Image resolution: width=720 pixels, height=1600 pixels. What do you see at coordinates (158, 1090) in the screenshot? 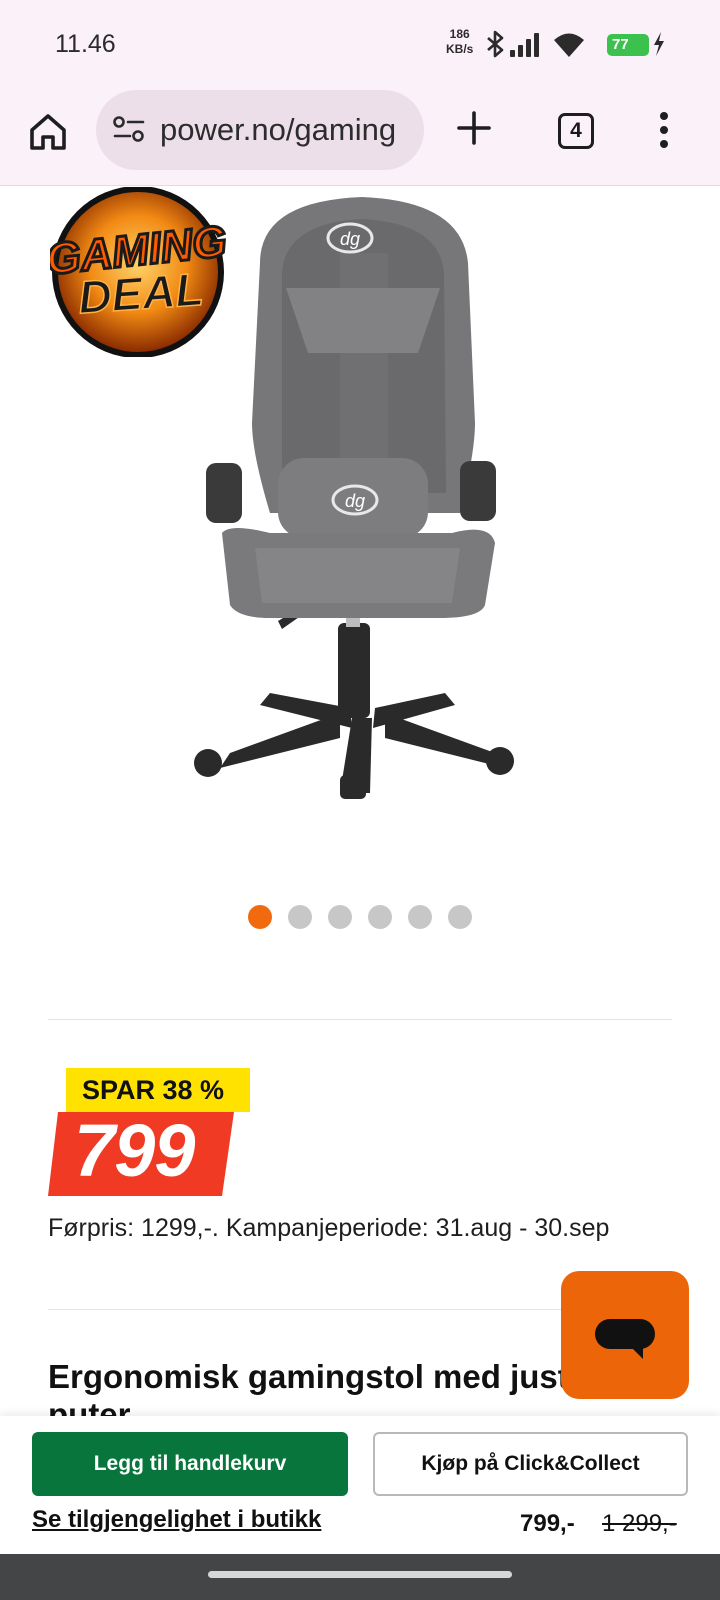
I see `discount-badge: SPAR 38 %` at bounding box center [158, 1090].